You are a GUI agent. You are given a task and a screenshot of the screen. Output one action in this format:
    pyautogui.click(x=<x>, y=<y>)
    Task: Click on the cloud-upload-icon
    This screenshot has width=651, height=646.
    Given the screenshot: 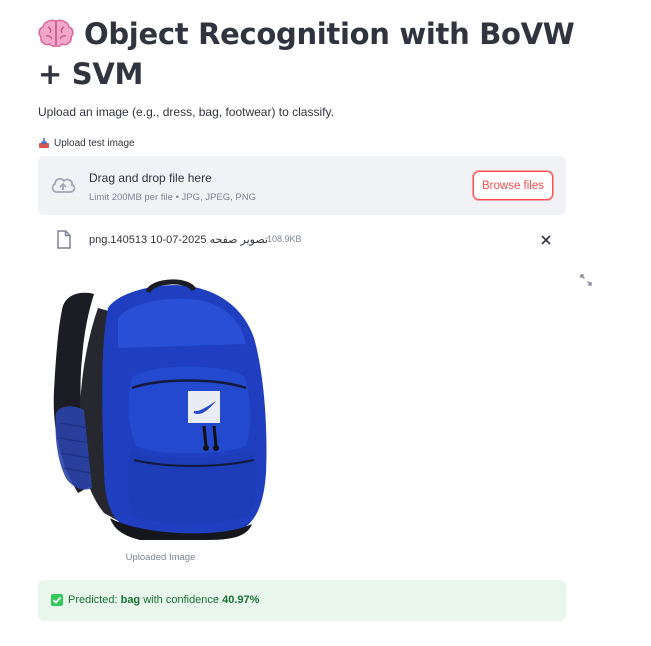 What is the action you would take?
    pyautogui.click(x=63, y=185)
    